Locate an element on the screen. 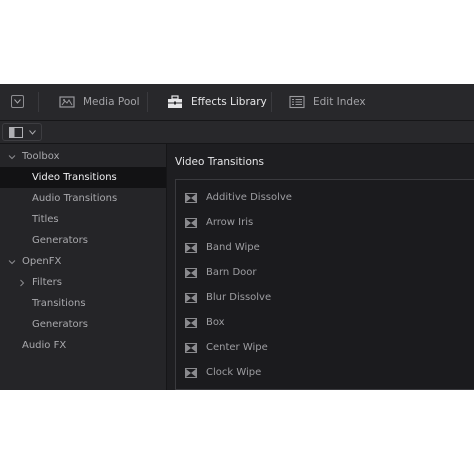 The image size is (474, 474). tree-item-audio-transitions: Audio Transitions is located at coordinates (83, 198).